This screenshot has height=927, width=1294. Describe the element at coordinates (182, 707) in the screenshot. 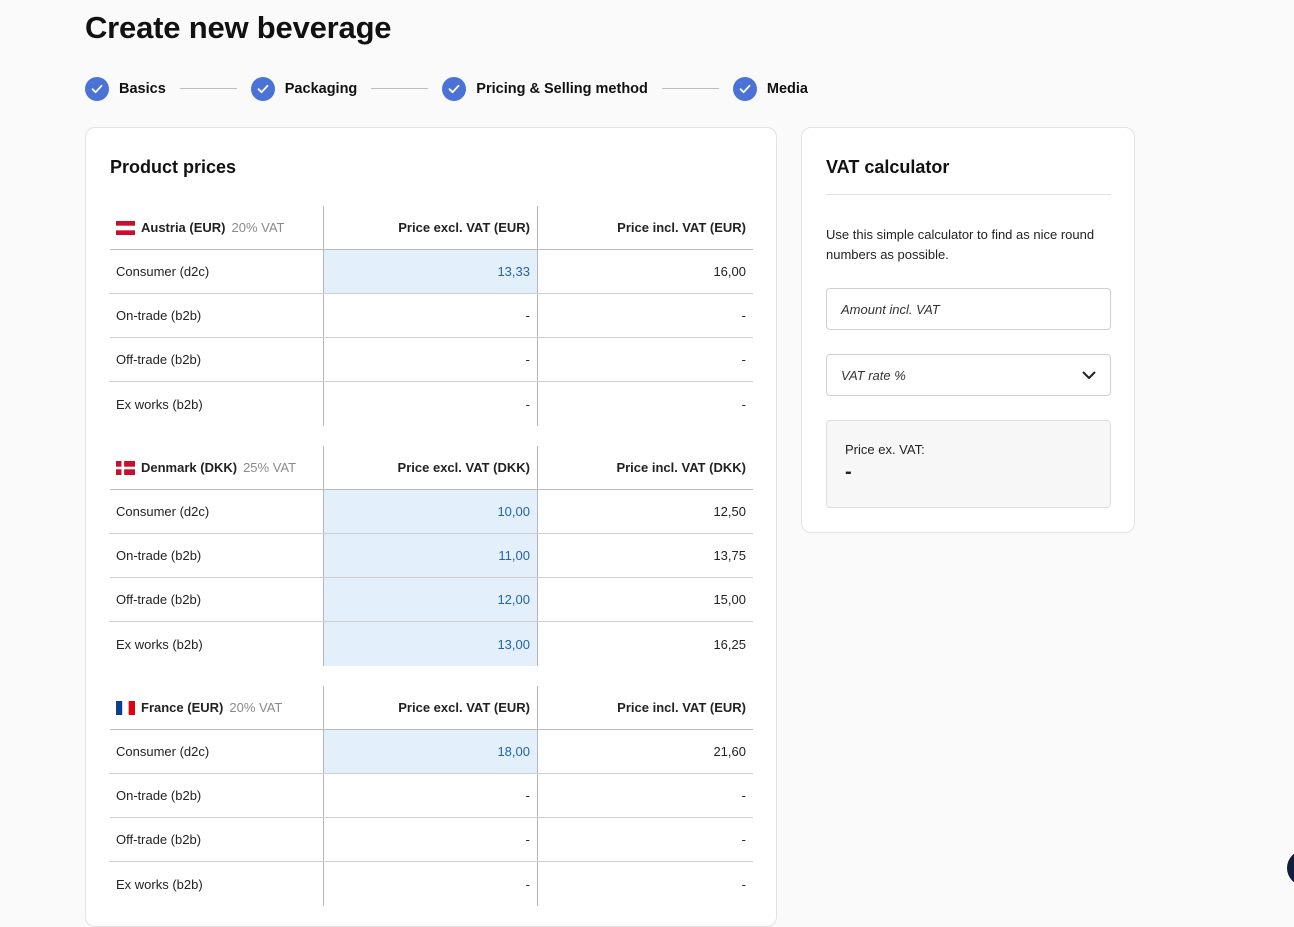

I see `country-name: France (EUR)` at that location.